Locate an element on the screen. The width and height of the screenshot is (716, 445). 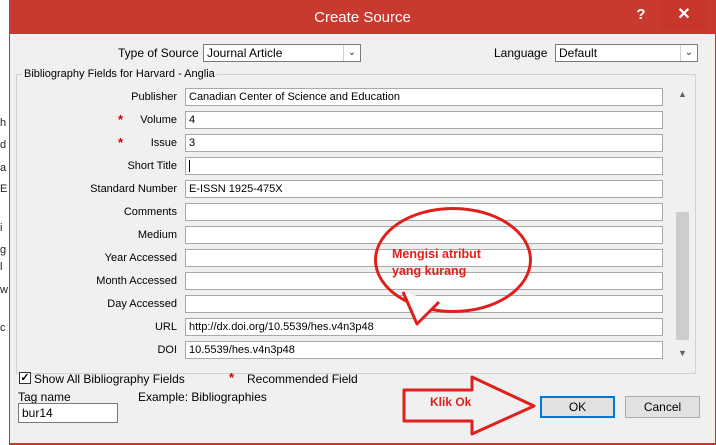
type-of-source-select: Journal Article ⌄ is located at coordinates (282, 53).